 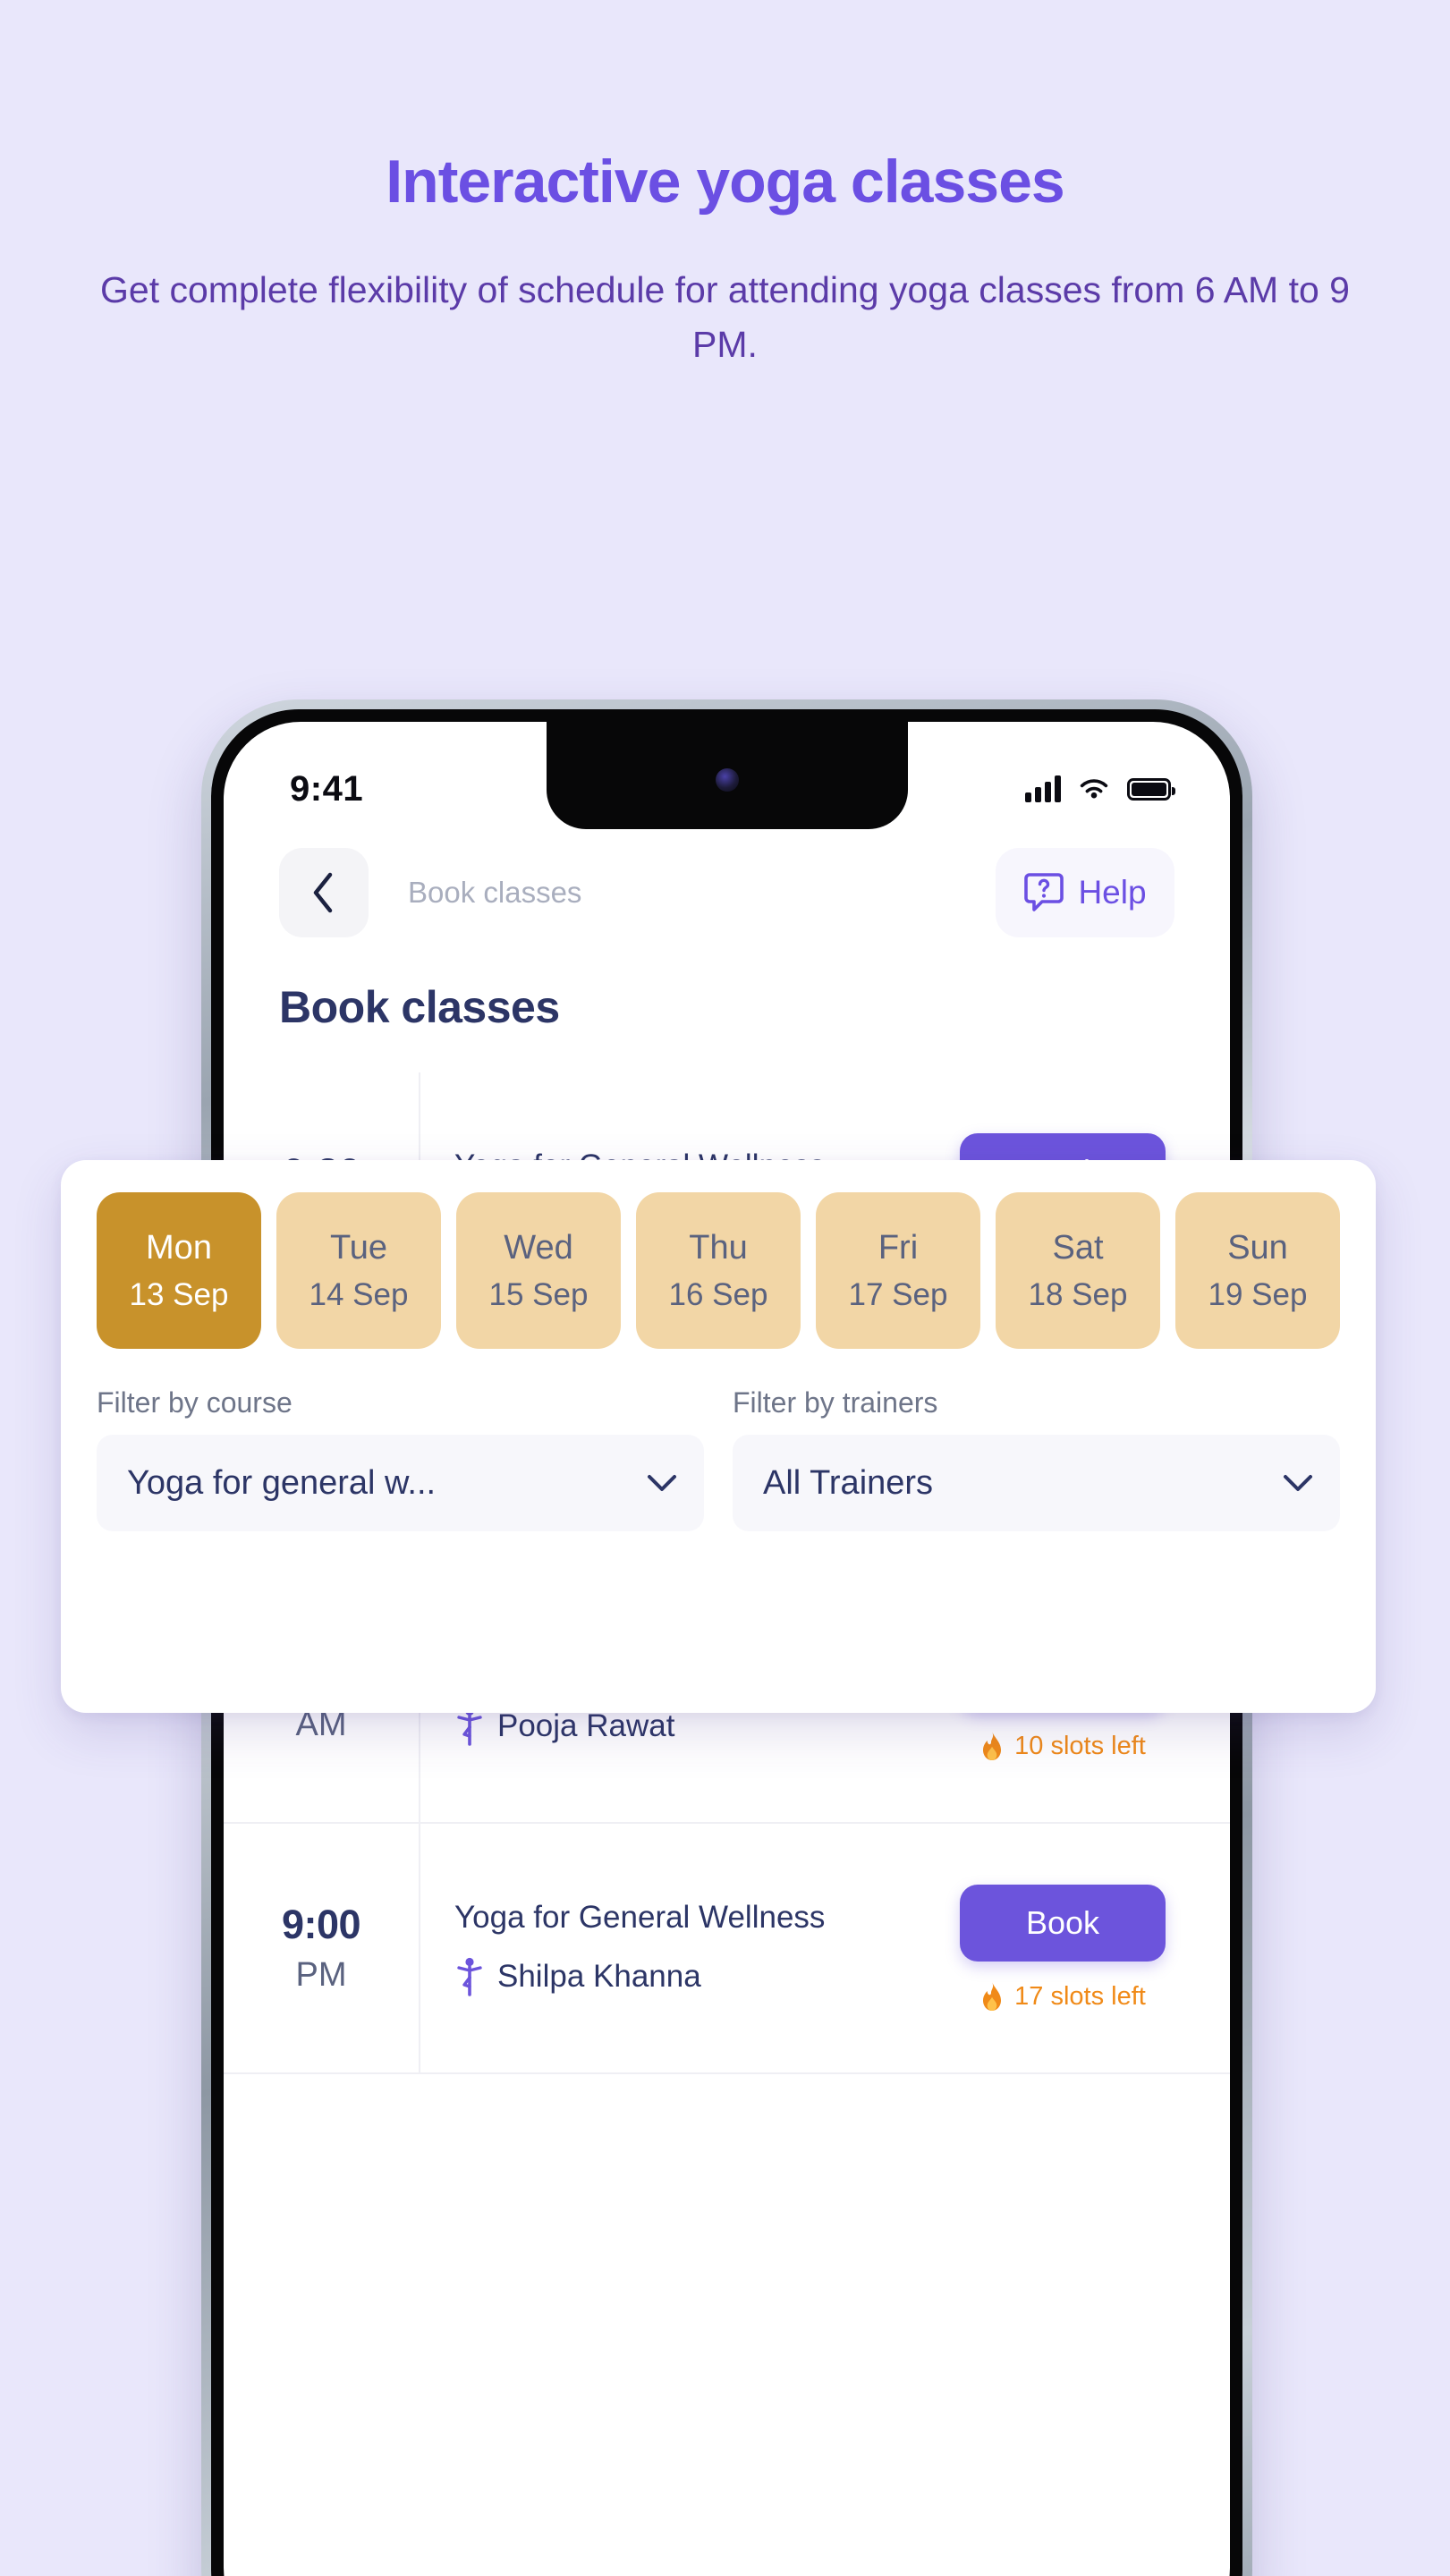 What do you see at coordinates (898, 1294) in the screenshot?
I see `day-chip-date: 17 Sep` at bounding box center [898, 1294].